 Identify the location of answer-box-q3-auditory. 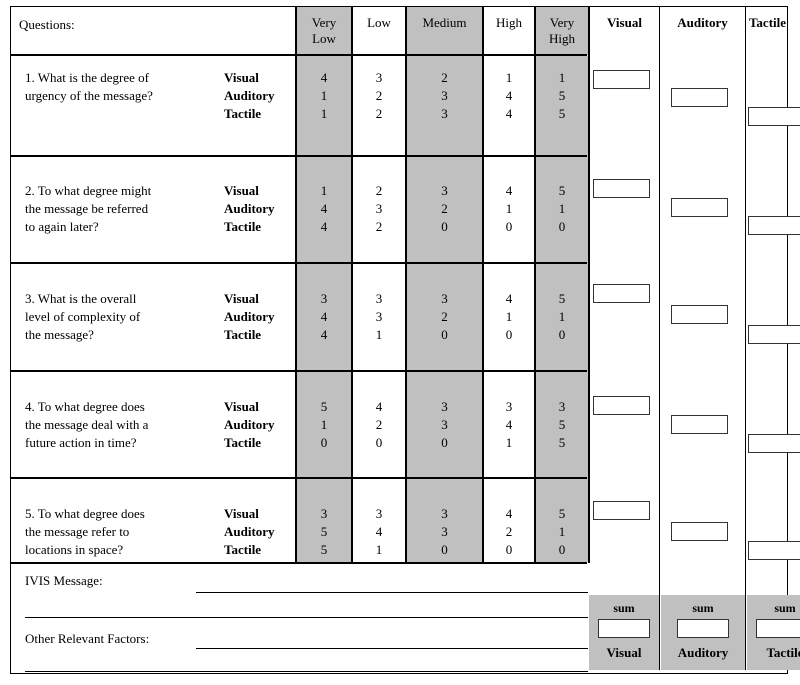
(699, 314).